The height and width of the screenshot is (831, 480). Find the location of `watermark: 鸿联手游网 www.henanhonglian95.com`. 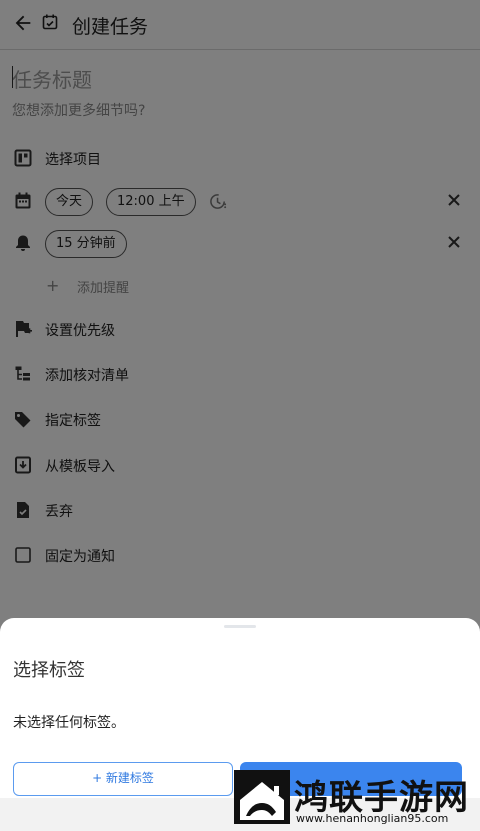

watermark: 鸿联手游网 www.henanhonglian95.com is located at coordinates (354, 797).